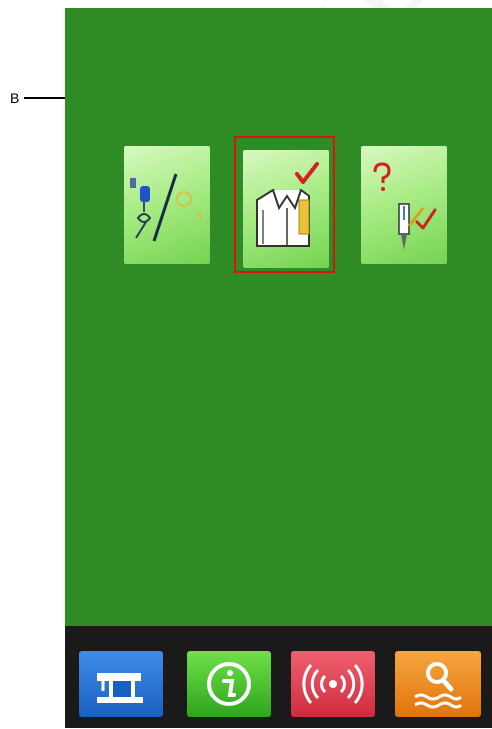 The image size is (492, 729). I want to click on sewing-screen-button, so click(121, 684).